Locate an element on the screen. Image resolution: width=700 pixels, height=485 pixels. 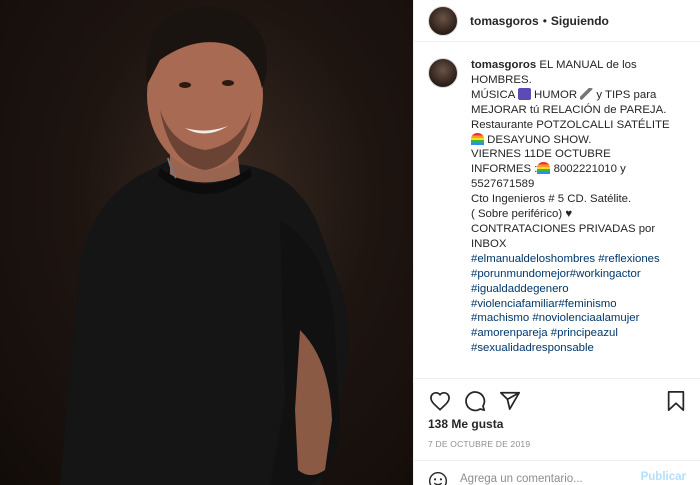
likes-count: 138 Me gusta is located at coordinates (465, 424).